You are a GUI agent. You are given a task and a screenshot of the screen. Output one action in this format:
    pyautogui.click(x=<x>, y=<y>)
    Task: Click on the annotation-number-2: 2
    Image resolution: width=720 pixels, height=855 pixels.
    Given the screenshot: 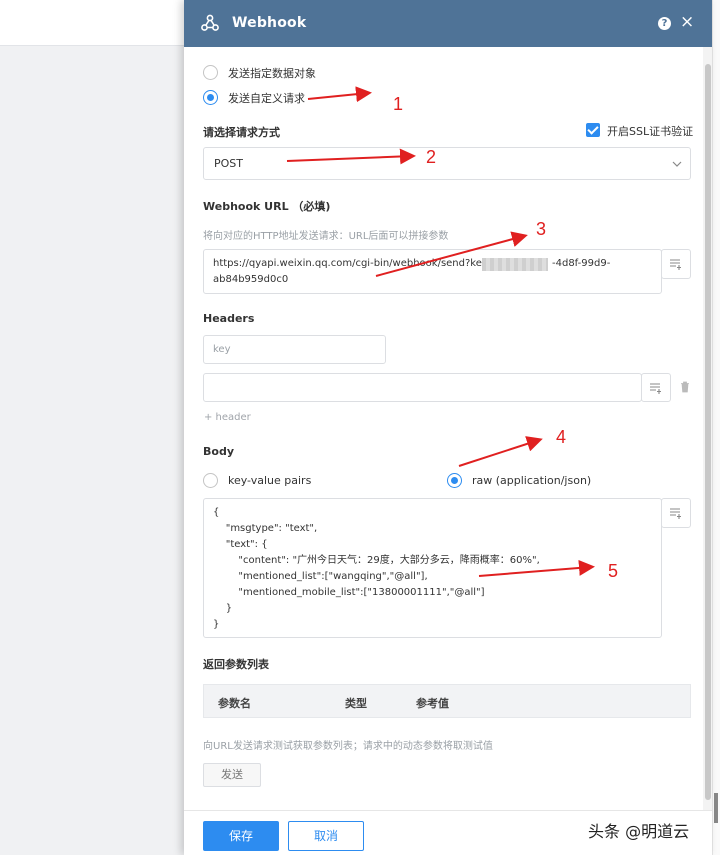 What is the action you would take?
    pyautogui.click(x=431, y=157)
    